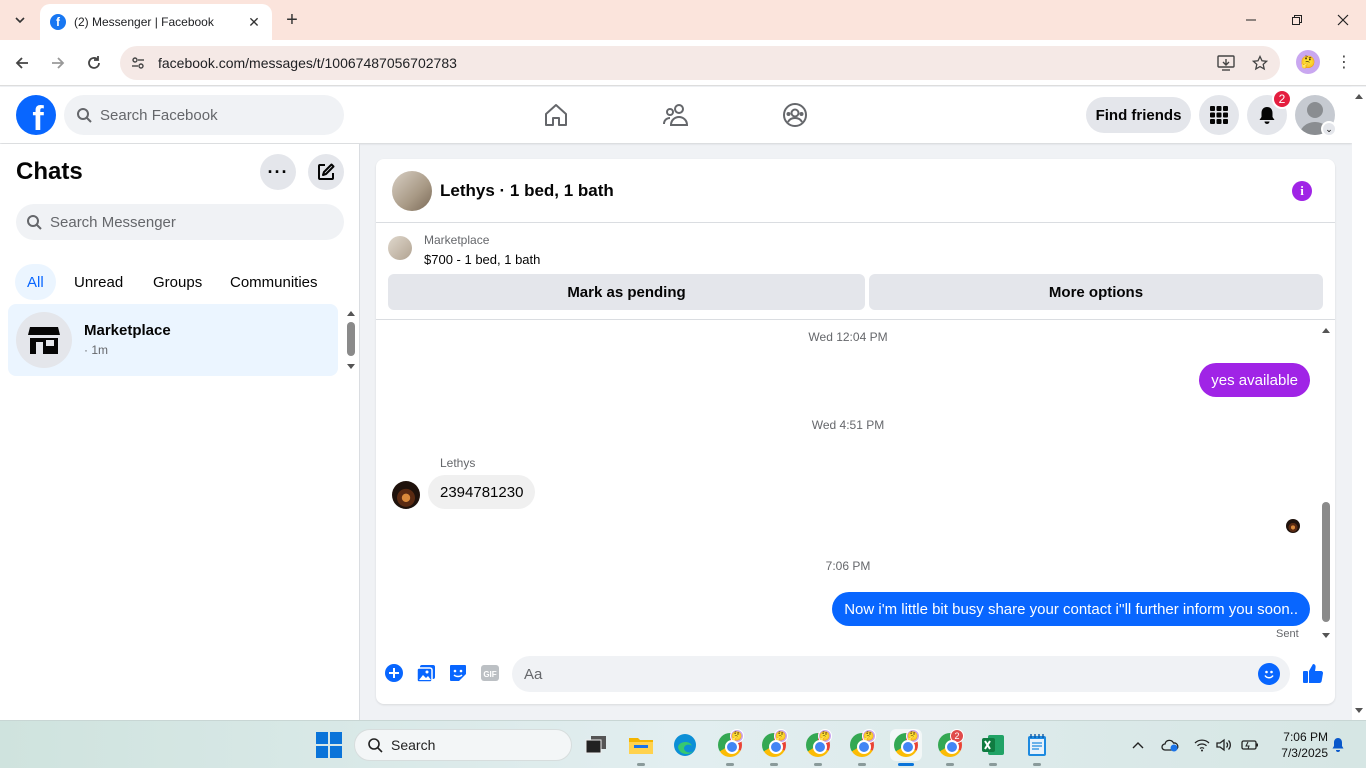 The width and height of the screenshot is (1366, 768). Describe the element at coordinates (278, 172) in the screenshot. I see `chats-options-button: ···` at that location.